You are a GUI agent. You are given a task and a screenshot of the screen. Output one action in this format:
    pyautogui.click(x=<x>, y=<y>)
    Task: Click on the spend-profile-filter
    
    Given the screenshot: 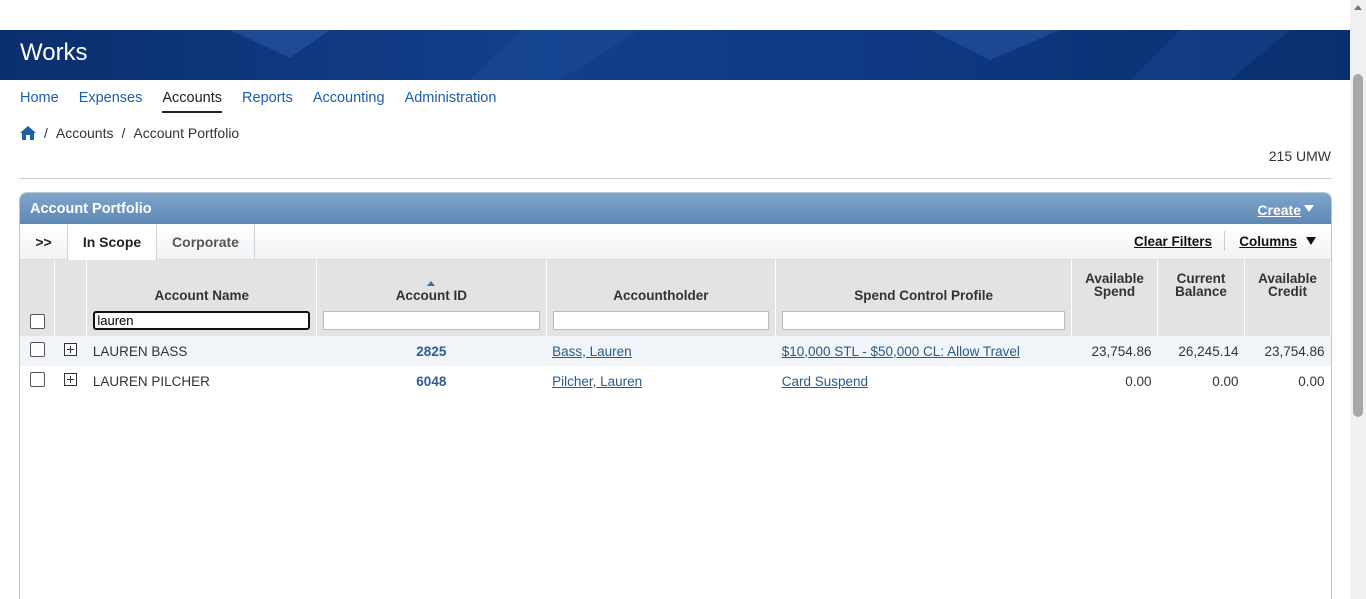 What is the action you would take?
    pyautogui.click(x=924, y=320)
    